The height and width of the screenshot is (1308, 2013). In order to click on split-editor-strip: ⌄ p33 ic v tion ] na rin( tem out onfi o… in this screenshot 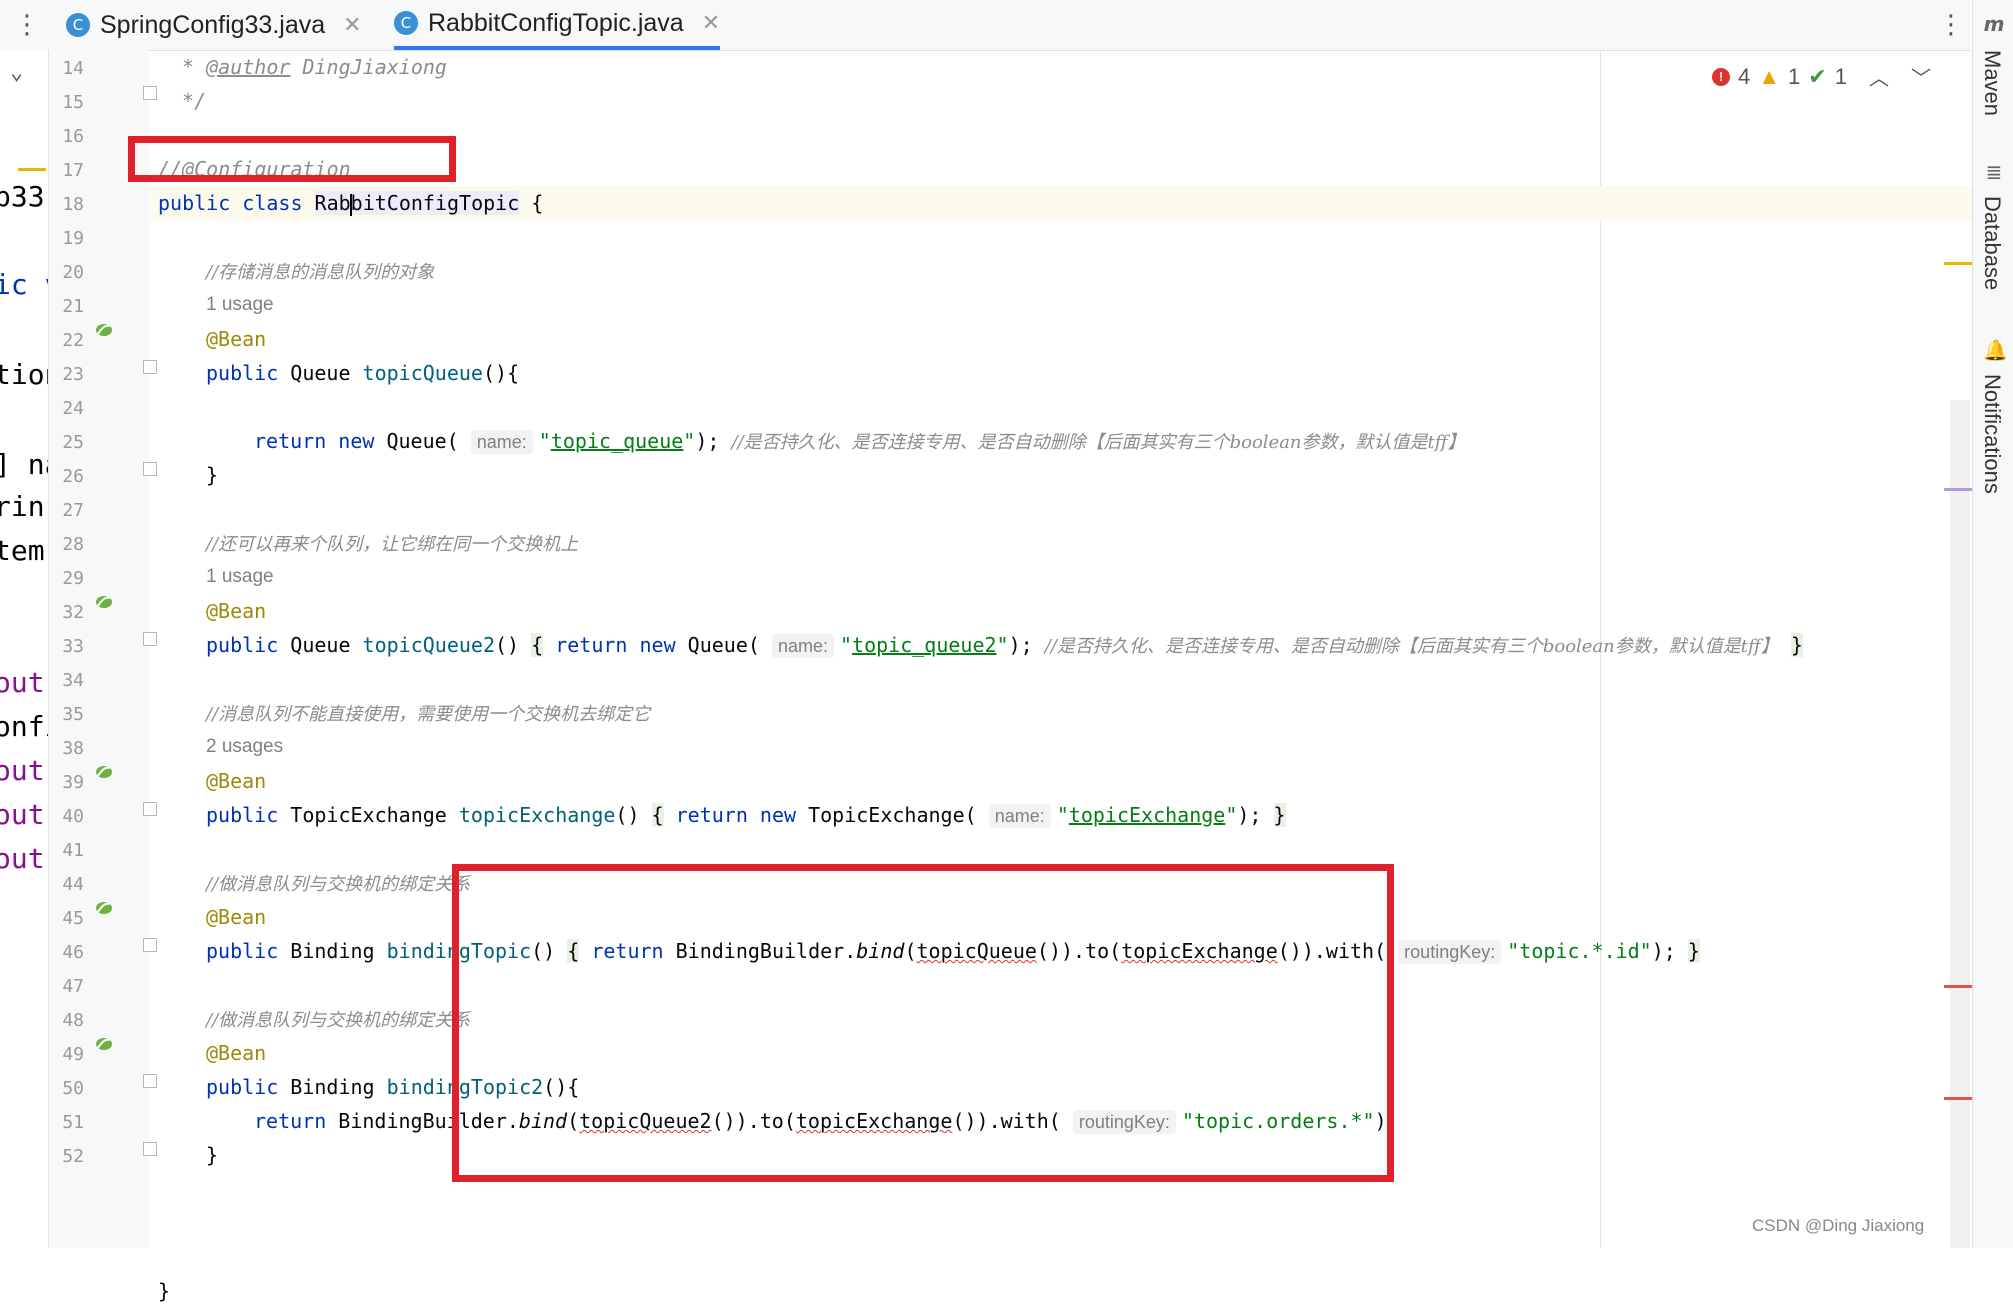, I will do `click(24, 649)`.